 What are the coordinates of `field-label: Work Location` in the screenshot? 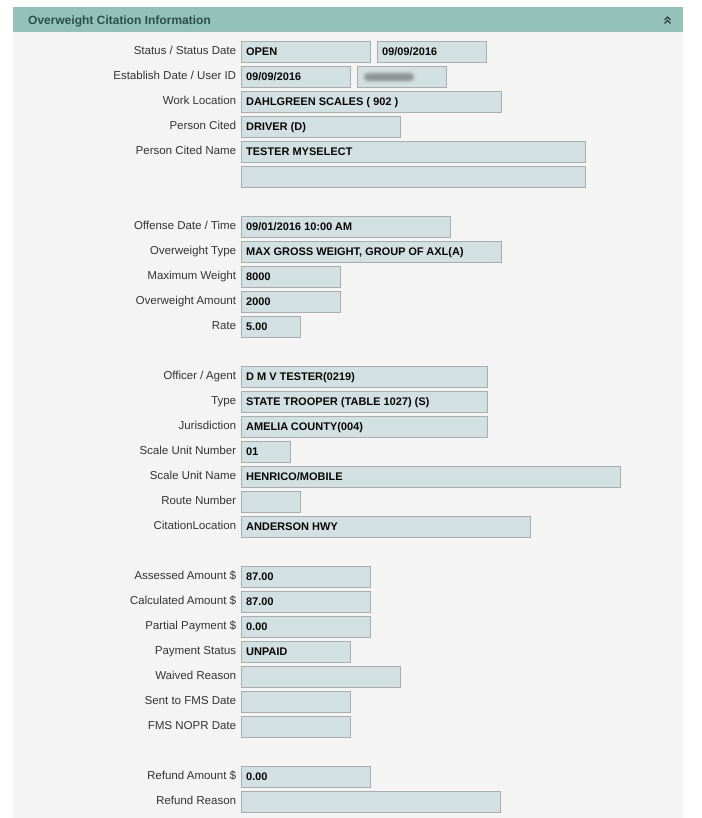 It's located at (199, 102).